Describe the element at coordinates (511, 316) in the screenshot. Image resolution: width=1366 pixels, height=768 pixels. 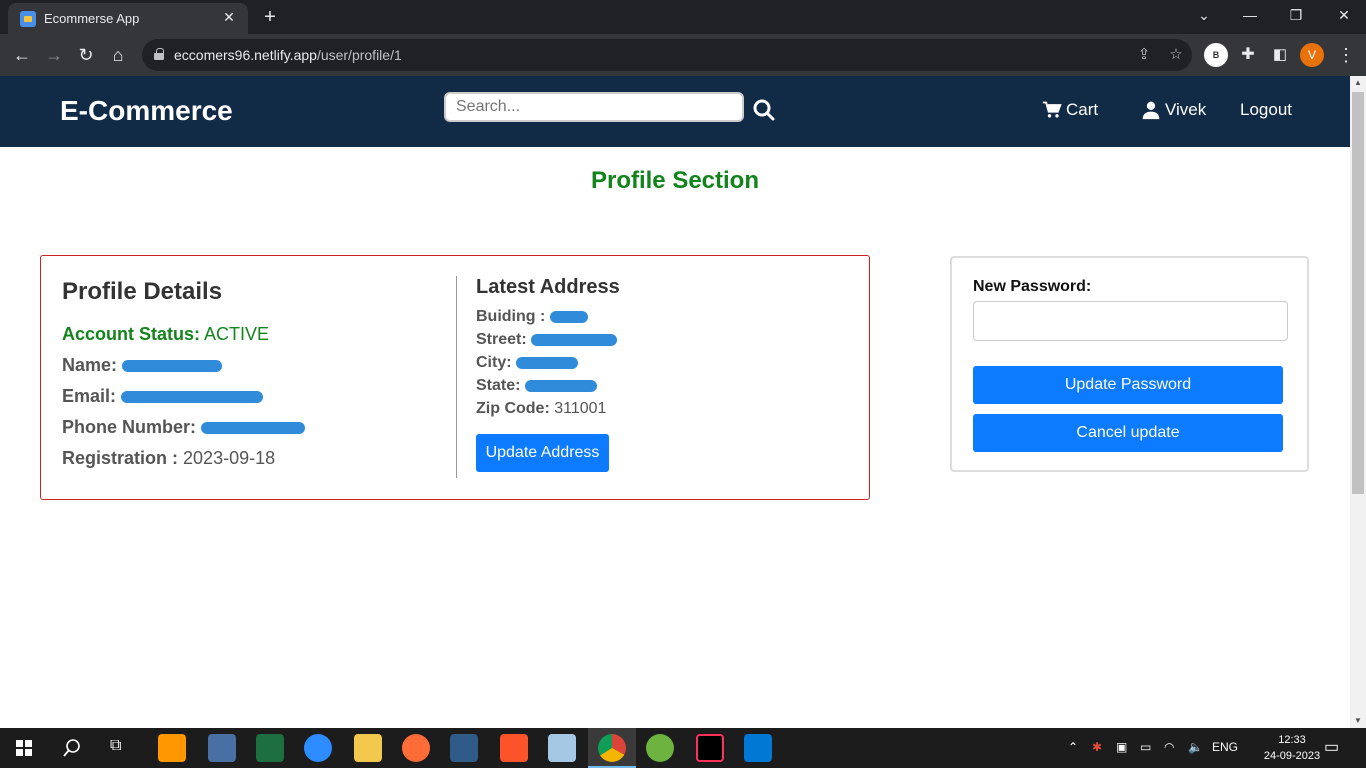
I see `building-label: Buiding :` at that location.